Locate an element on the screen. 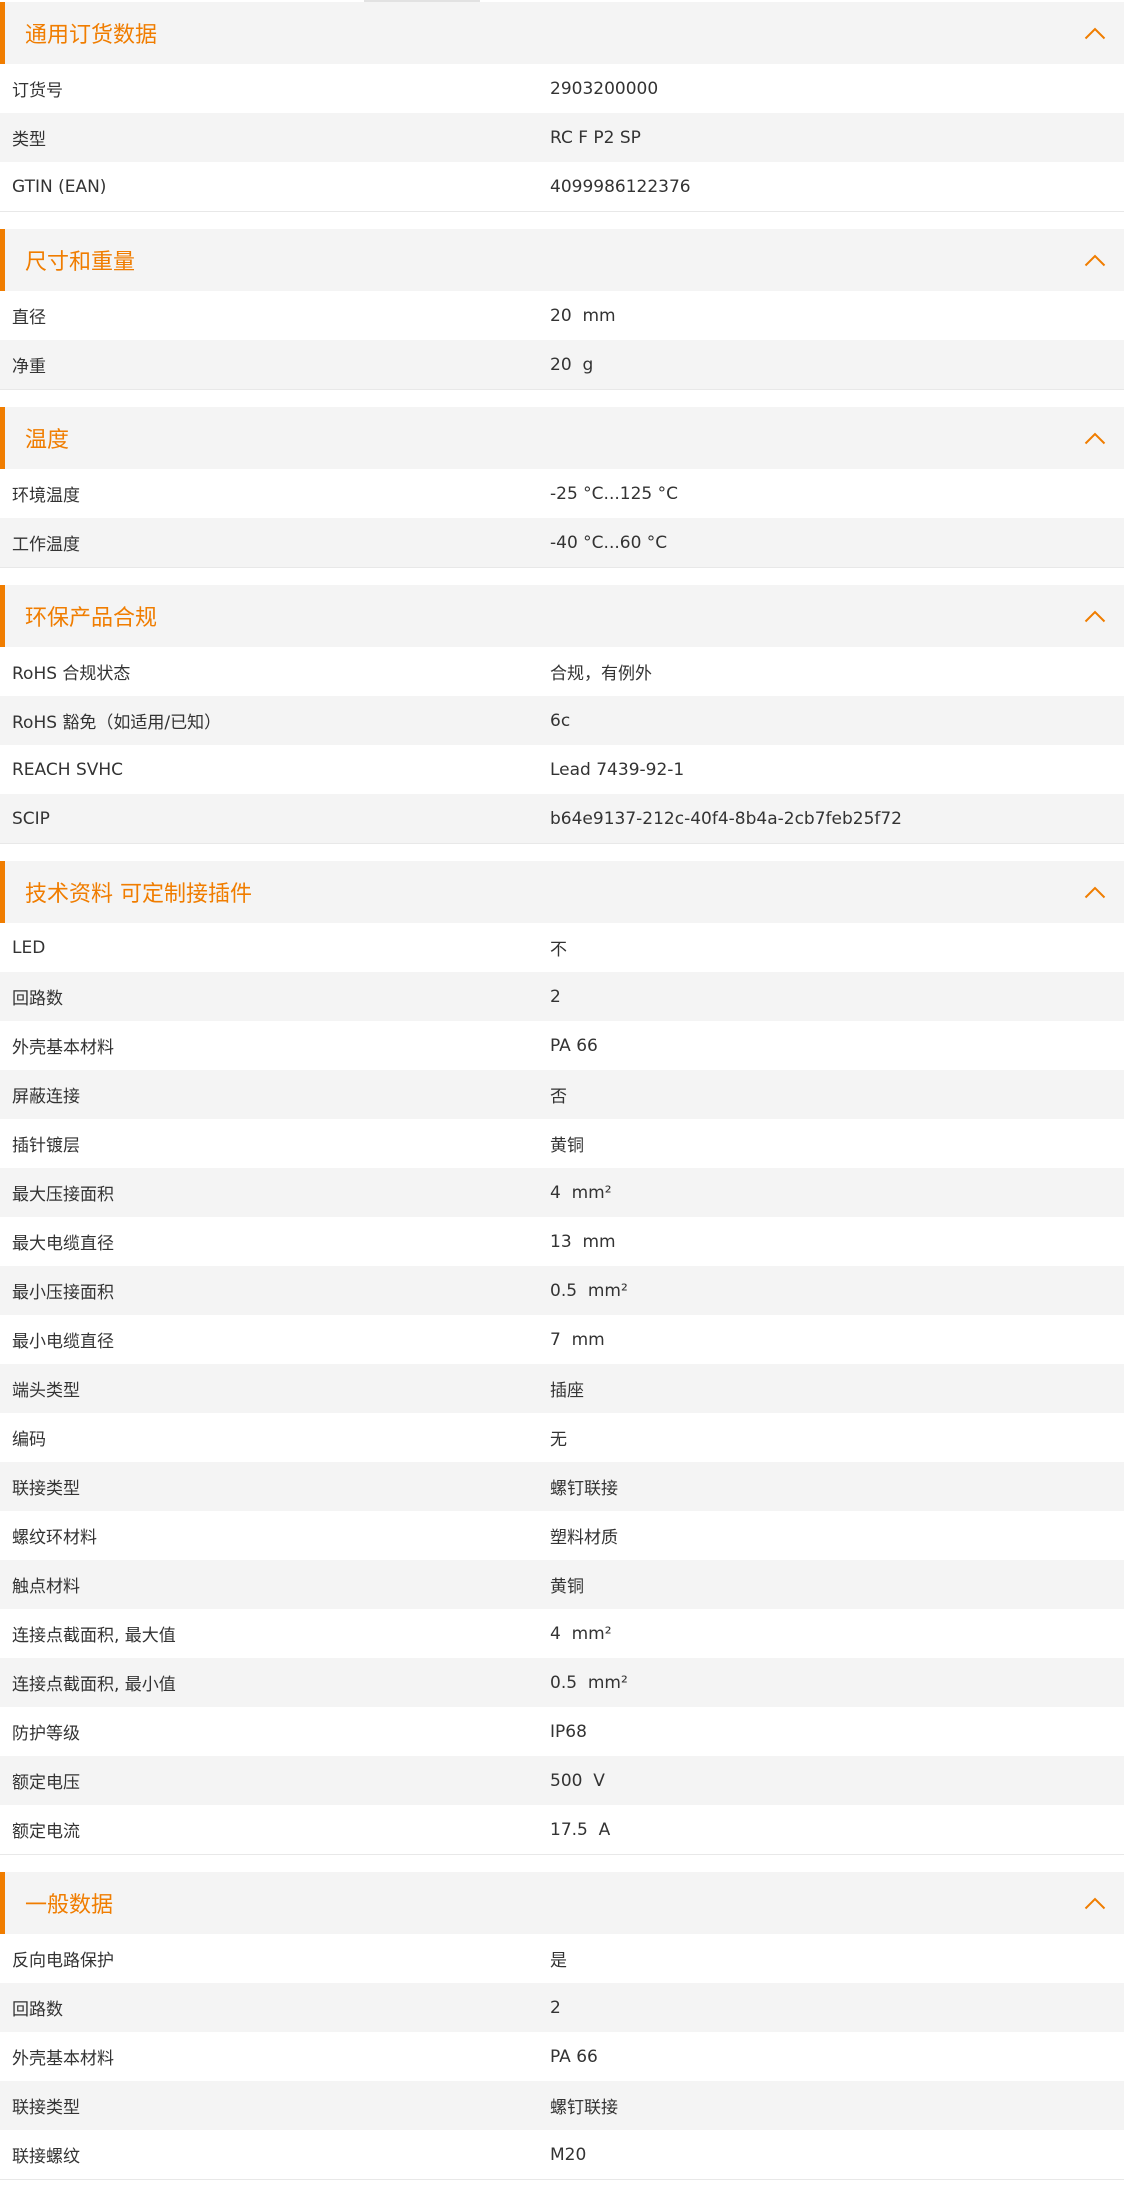 Image resolution: width=1124 pixels, height=2204 pixels. spec-row: 连接点截面积, 最大值 4 mm² is located at coordinates (562, 1633).